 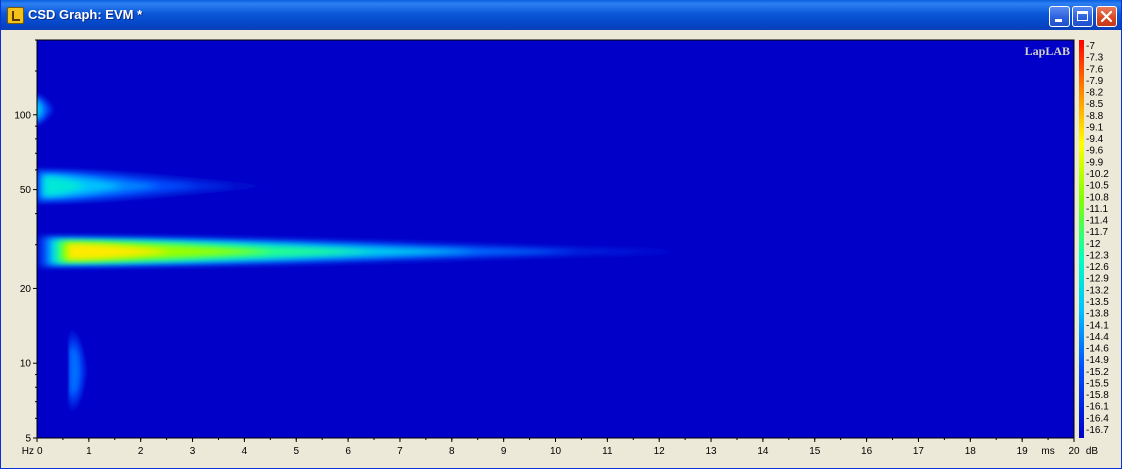 I want to click on laplab-watermark: LapLAB, so click(x=1047, y=51).